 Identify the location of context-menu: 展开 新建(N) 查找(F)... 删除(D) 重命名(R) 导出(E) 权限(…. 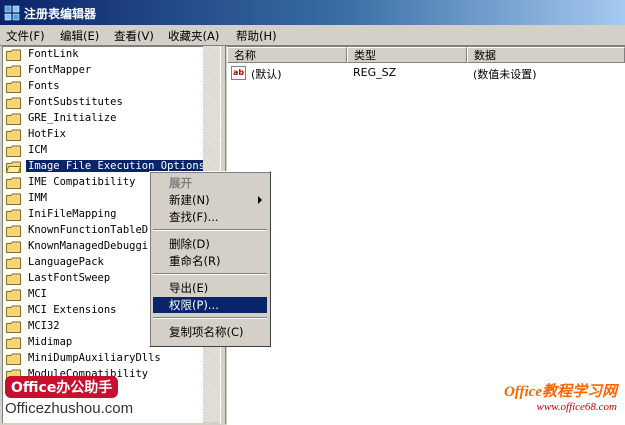
(210, 259).